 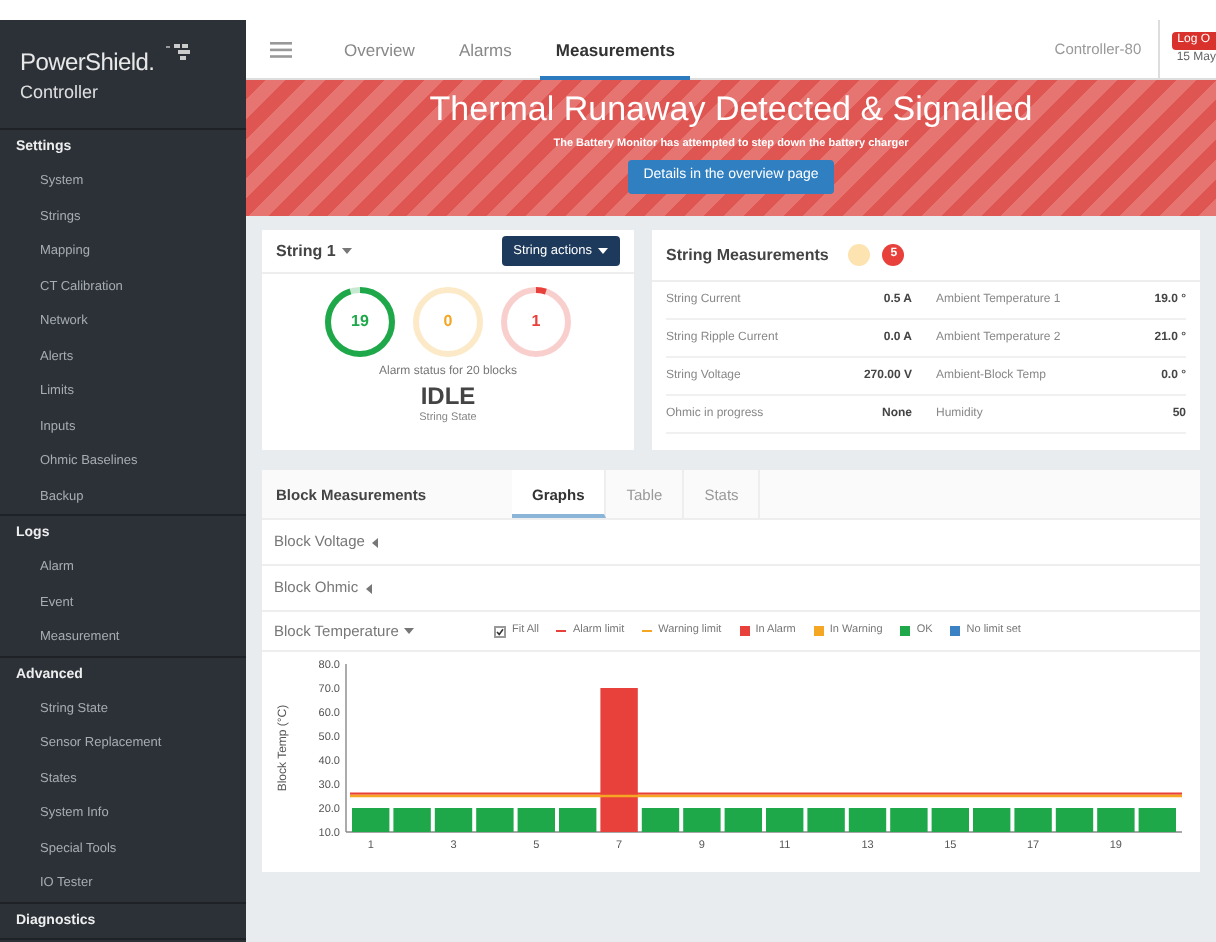 I want to click on nav-tab: Overview, so click(x=379, y=49).